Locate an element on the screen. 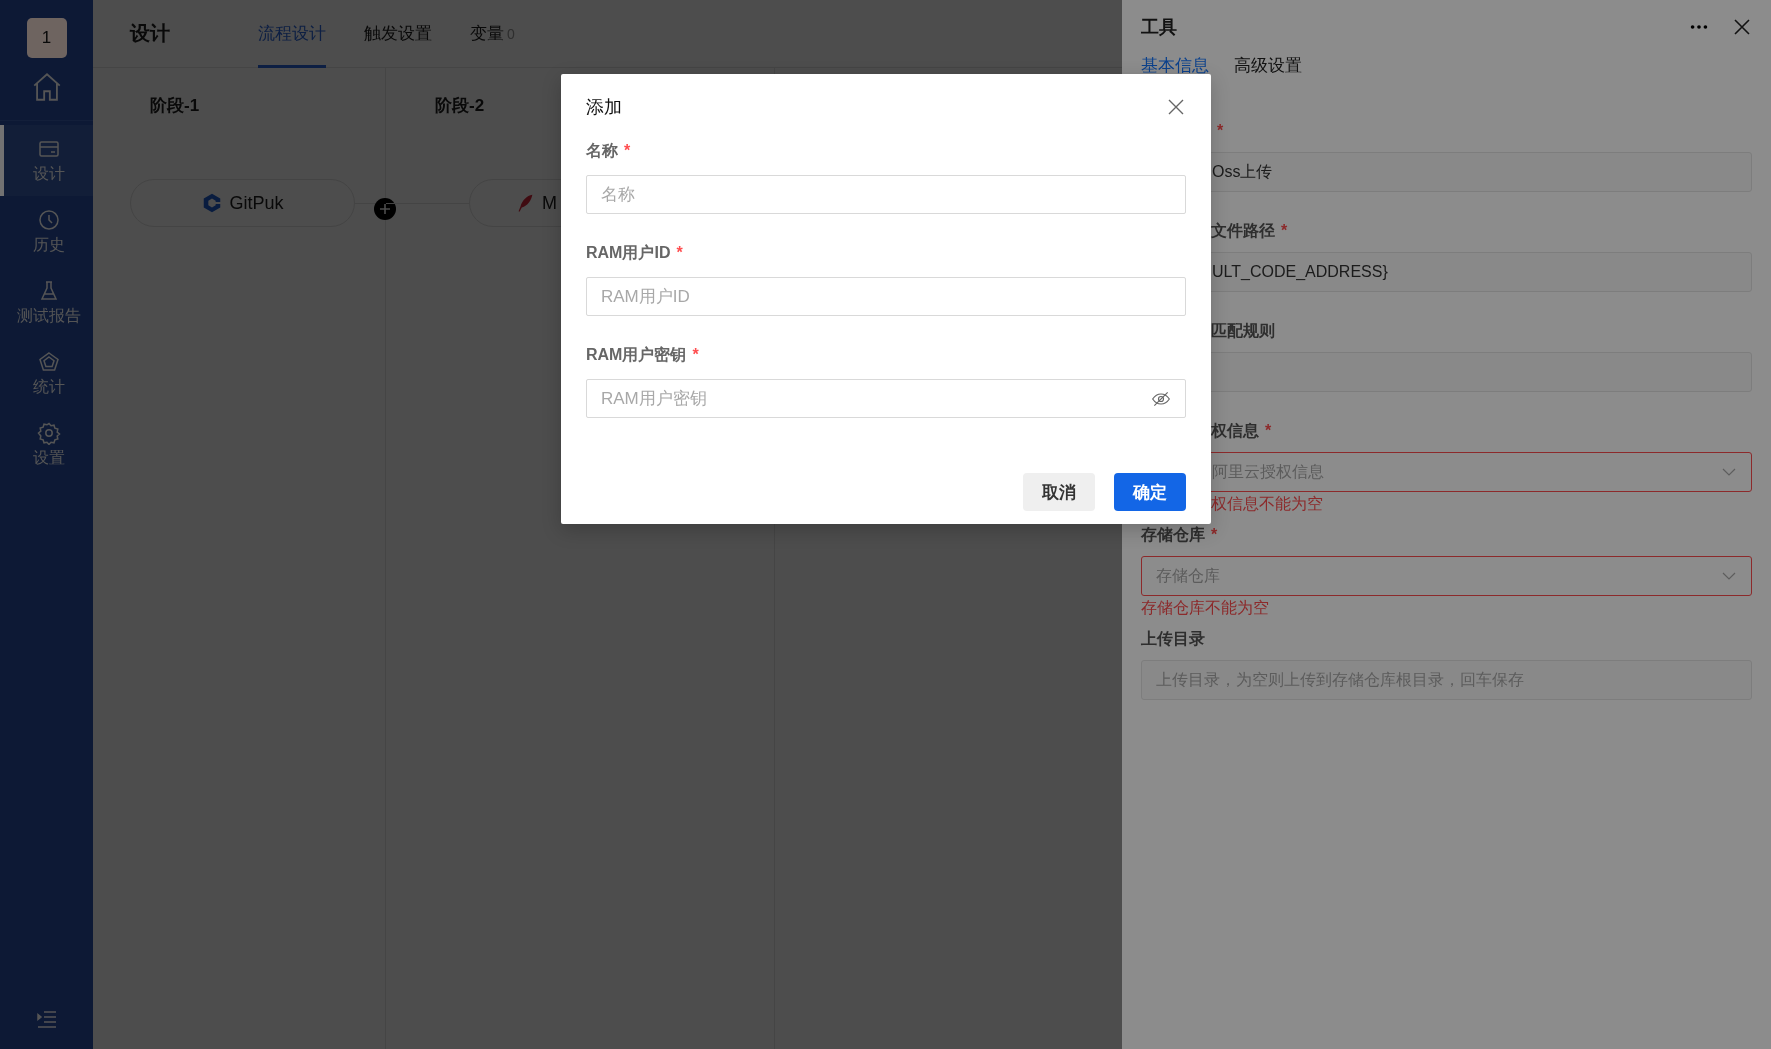 This screenshot has height=1049, width=1771. page-title: 设计 is located at coordinates (150, 33).